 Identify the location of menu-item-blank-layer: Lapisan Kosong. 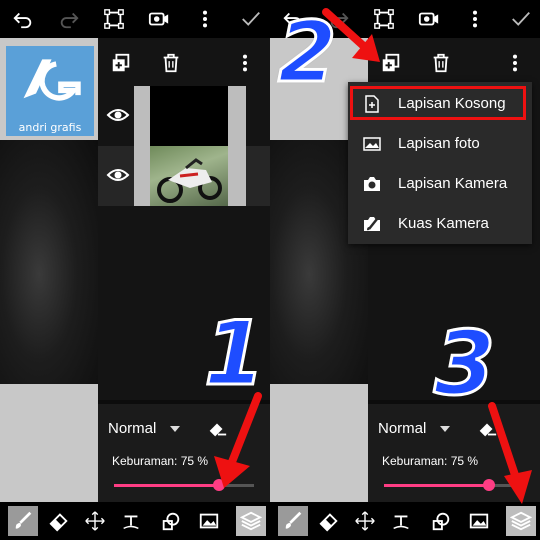
(440, 104).